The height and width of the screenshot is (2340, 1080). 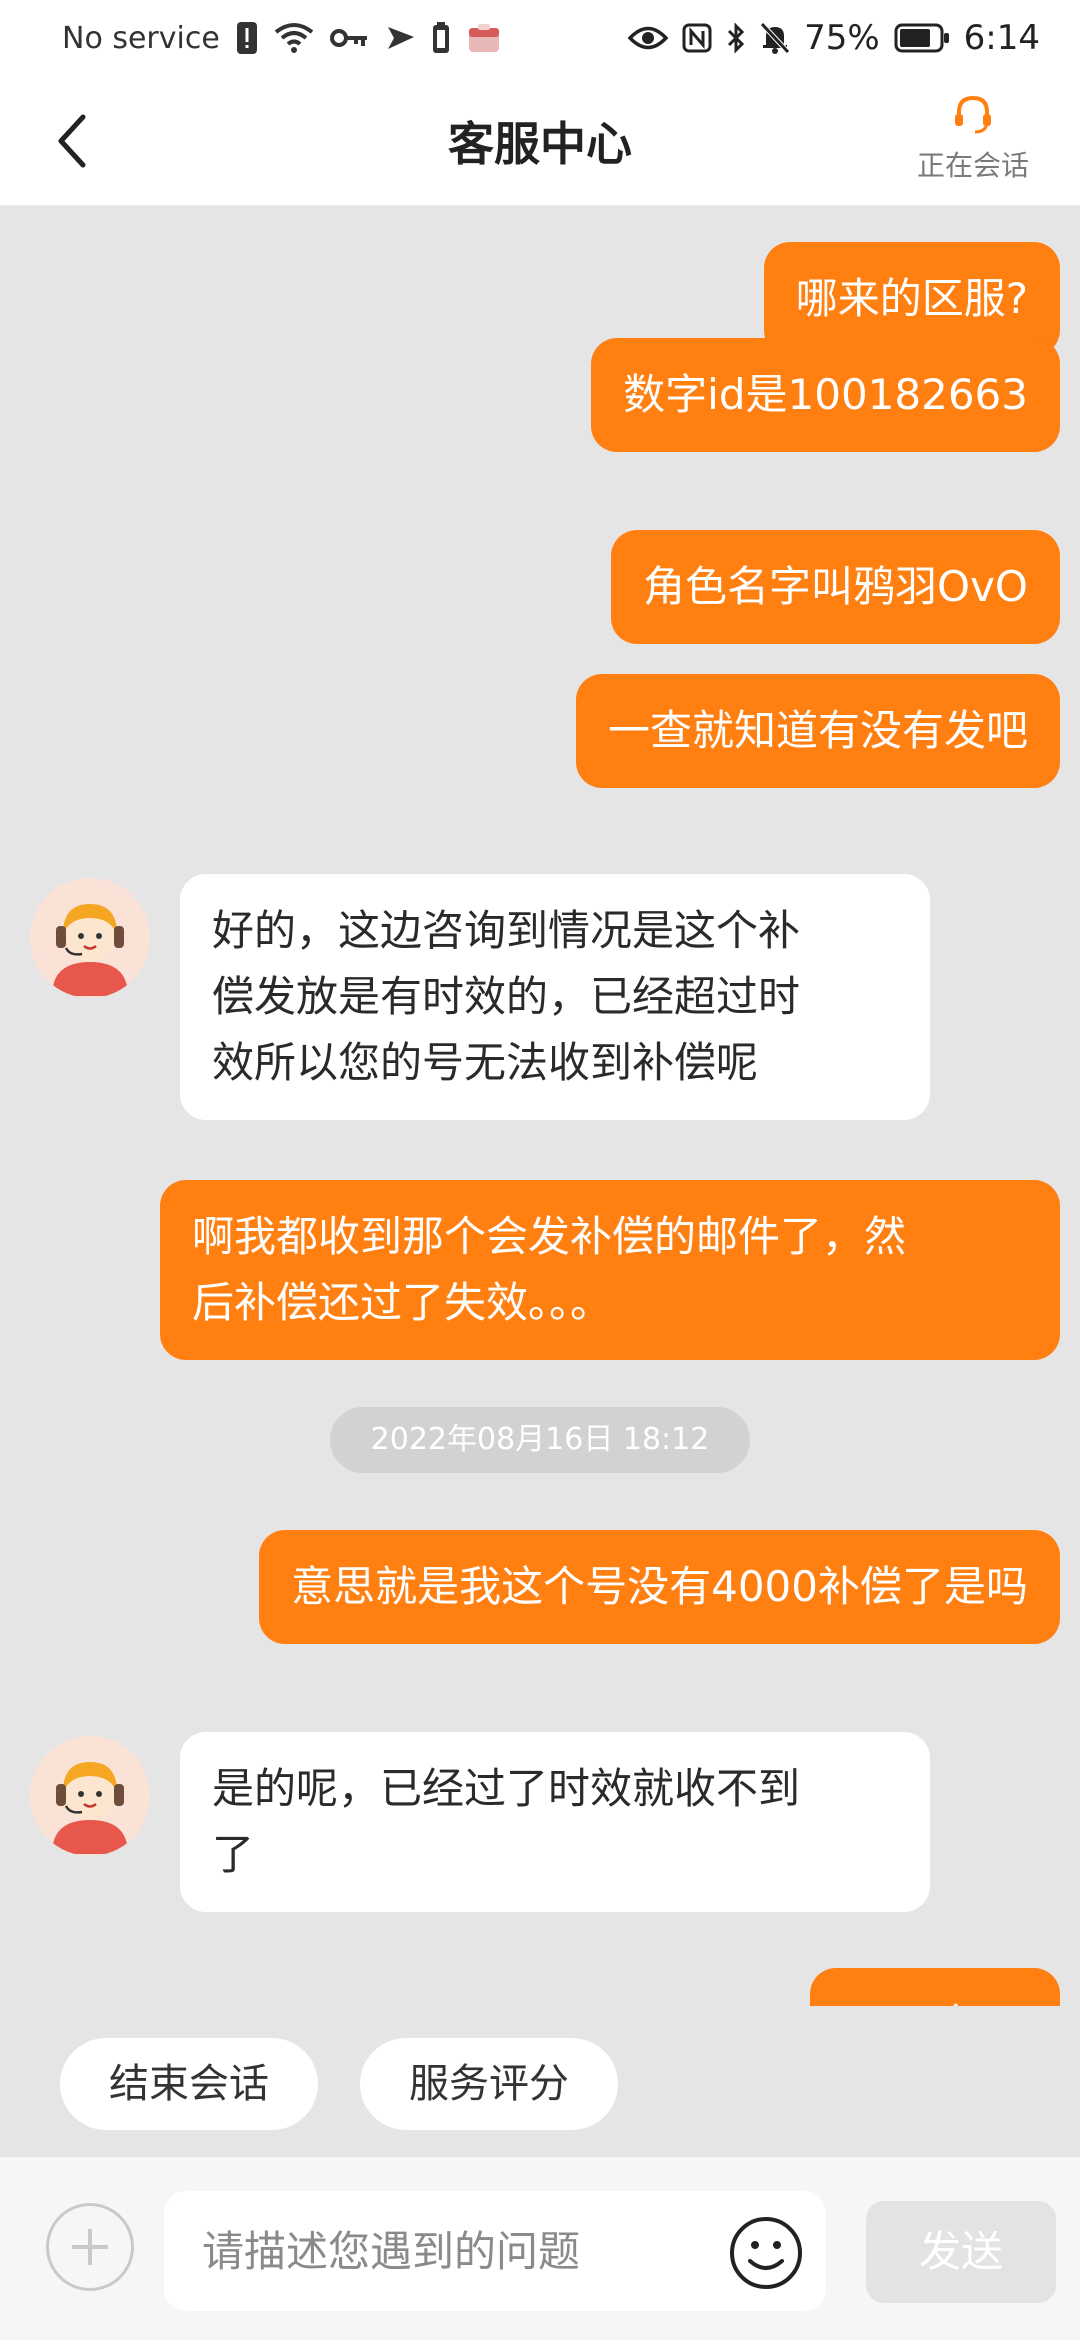 What do you see at coordinates (842, 38) in the screenshot?
I see `battery-percent: 75%` at bounding box center [842, 38].